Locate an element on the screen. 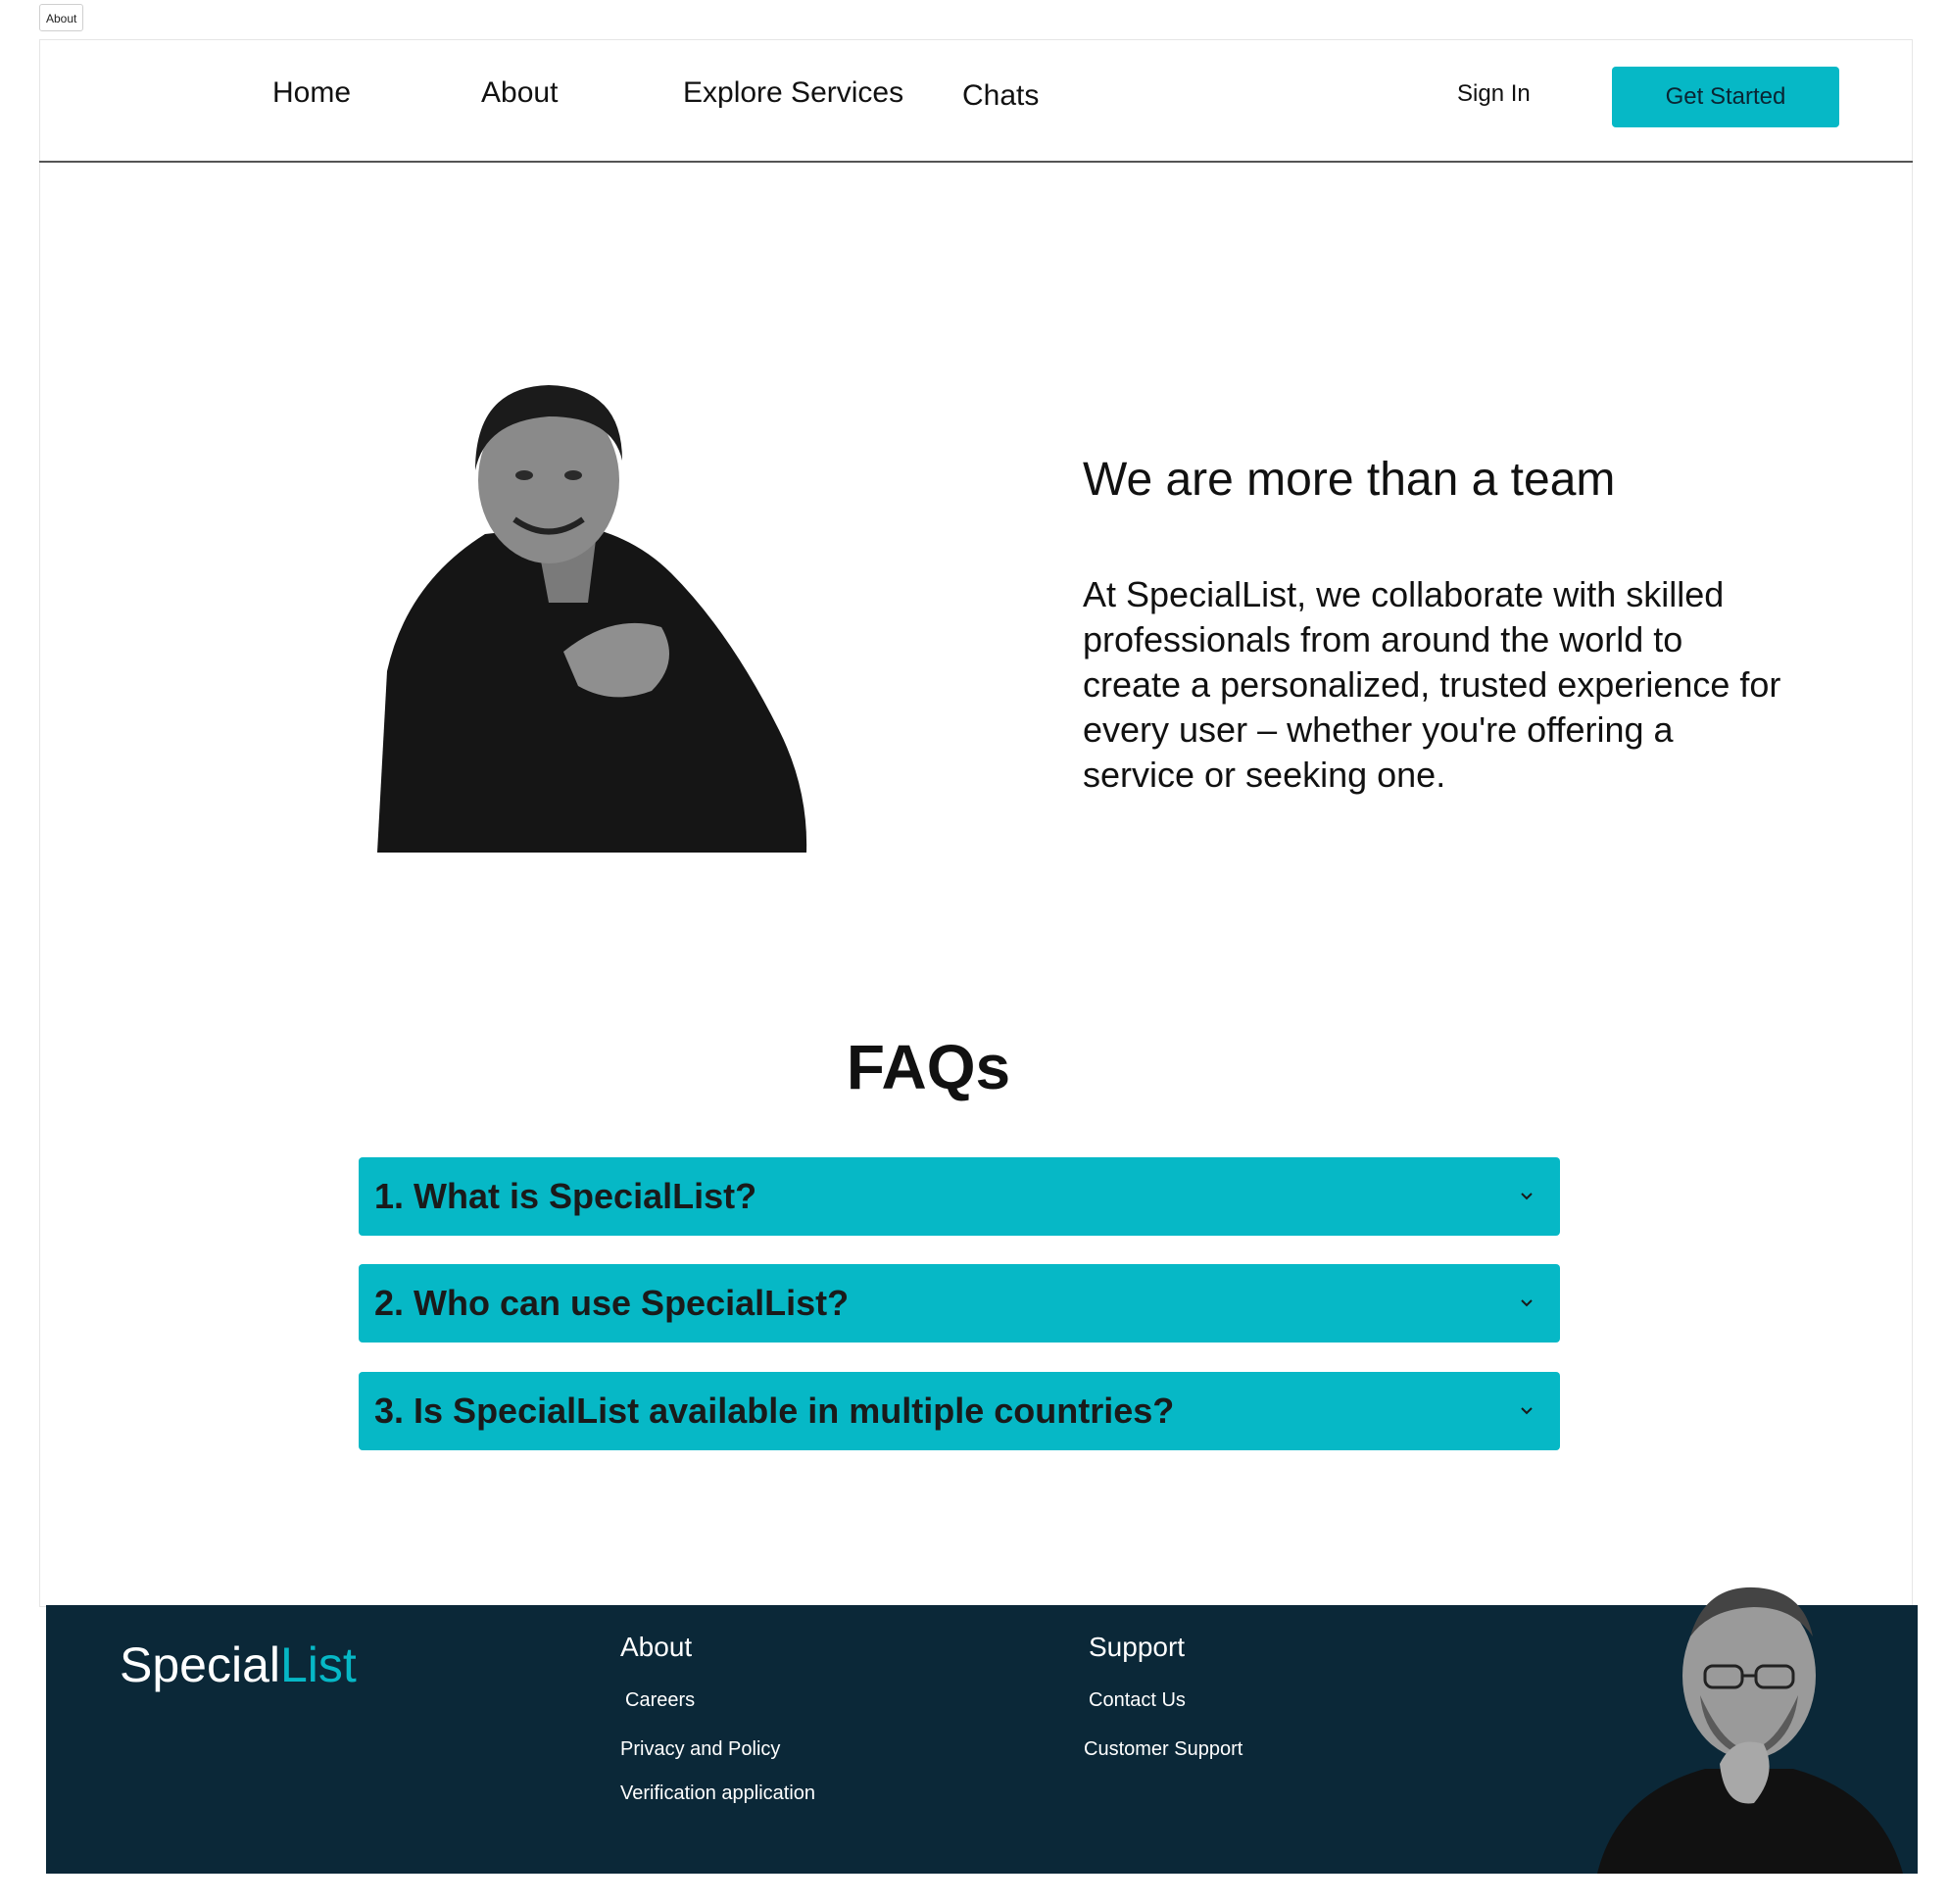 The height and width of the screenshot is (1904, 1949). footer-about-heading: About is located at coordinates (656, 1647).